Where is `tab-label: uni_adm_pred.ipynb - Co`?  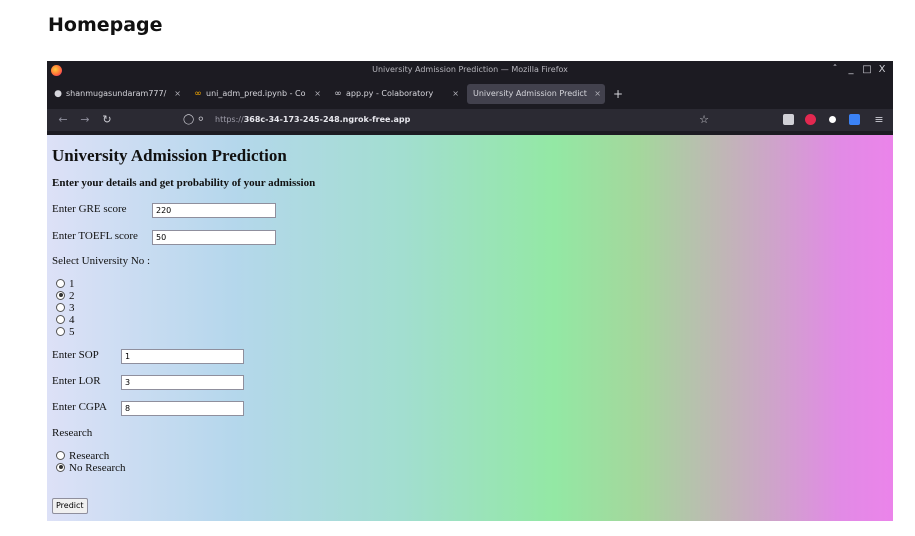 tab-label: uni_adm_pred.ipynb - Co is located at coordinates (256, 93).